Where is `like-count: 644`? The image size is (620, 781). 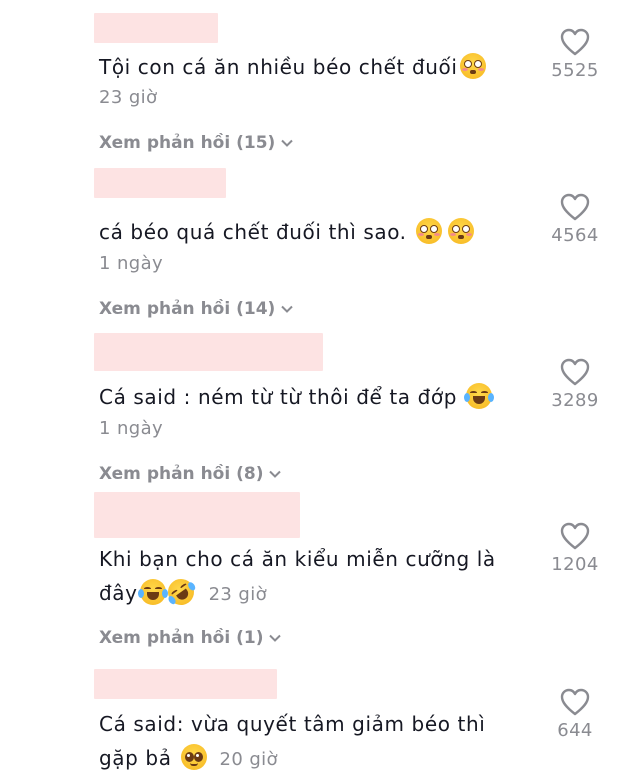
like-count: 644 is located at coordinates (575, 730).